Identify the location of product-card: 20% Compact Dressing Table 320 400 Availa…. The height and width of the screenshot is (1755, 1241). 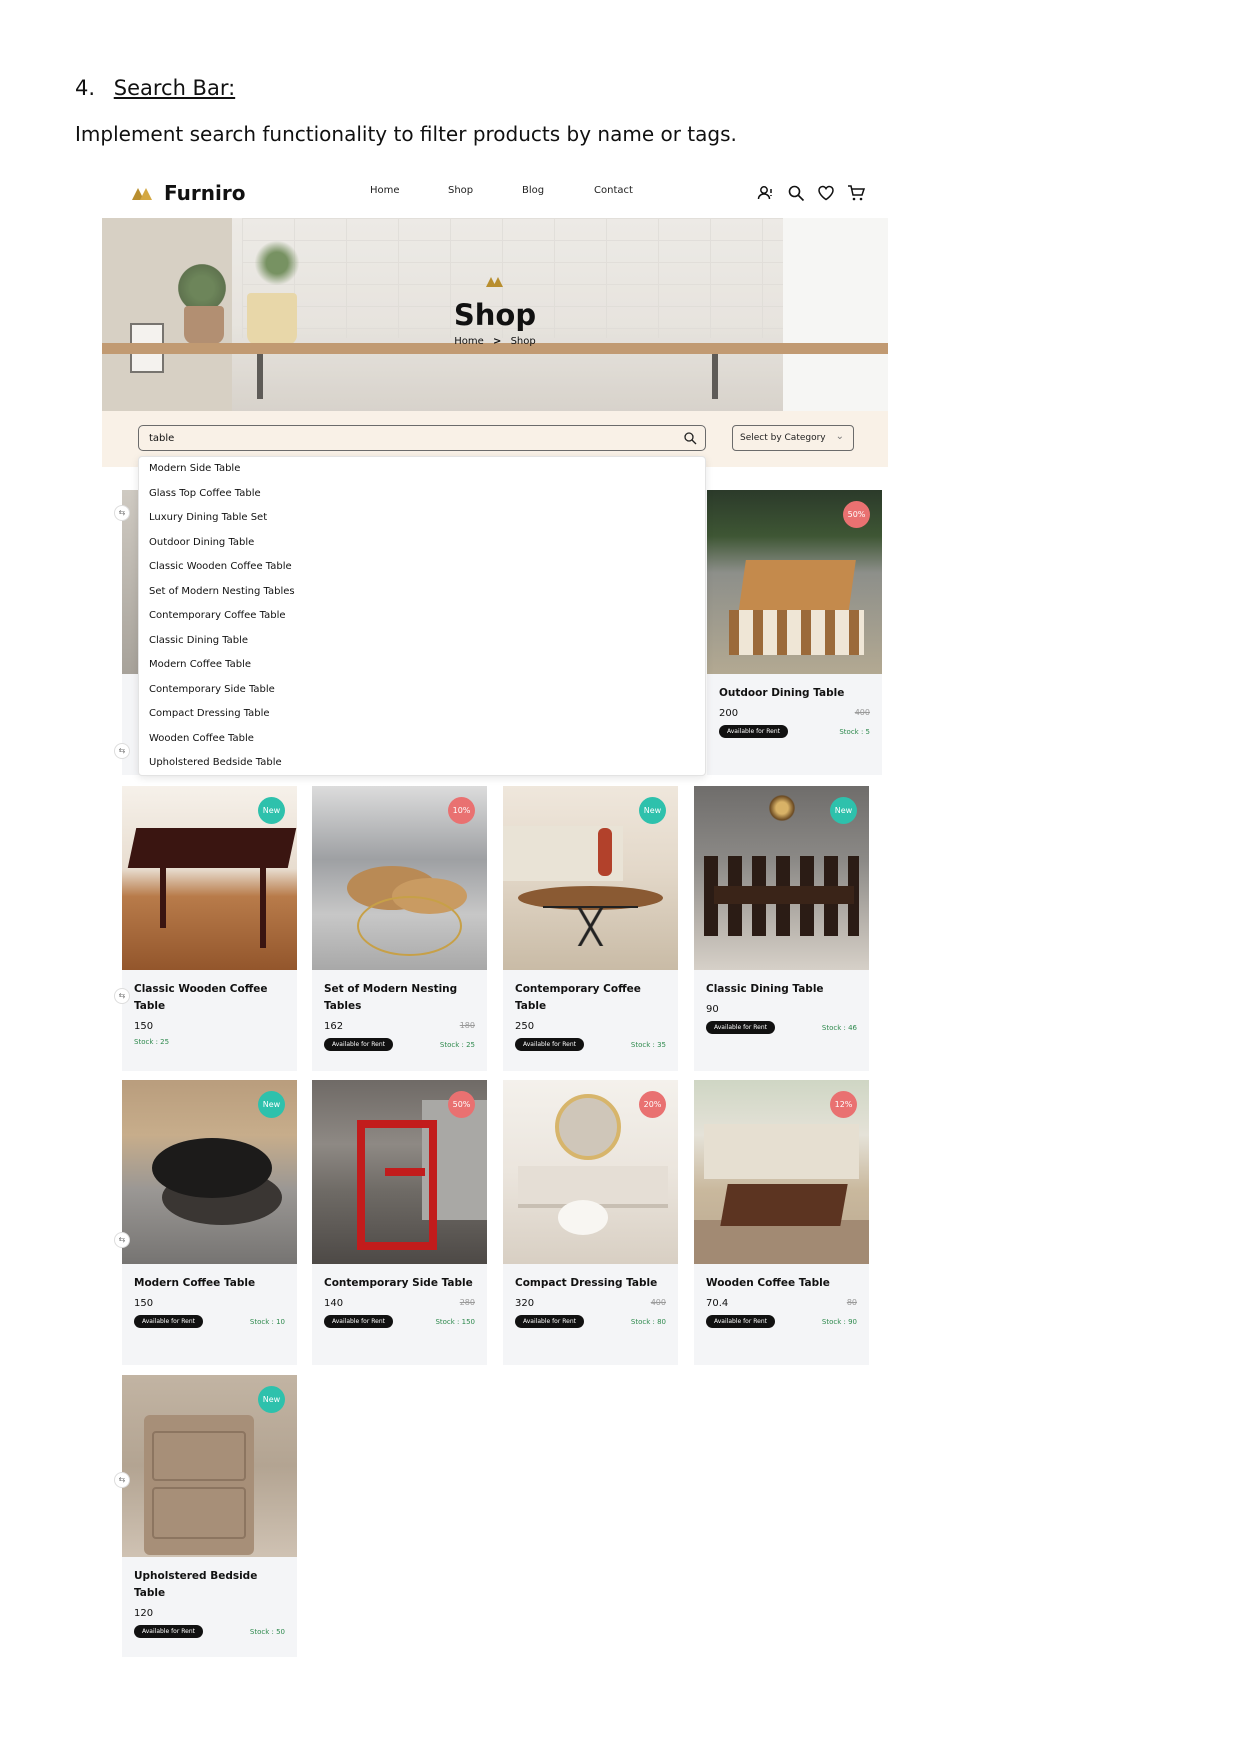
(590, 1222).